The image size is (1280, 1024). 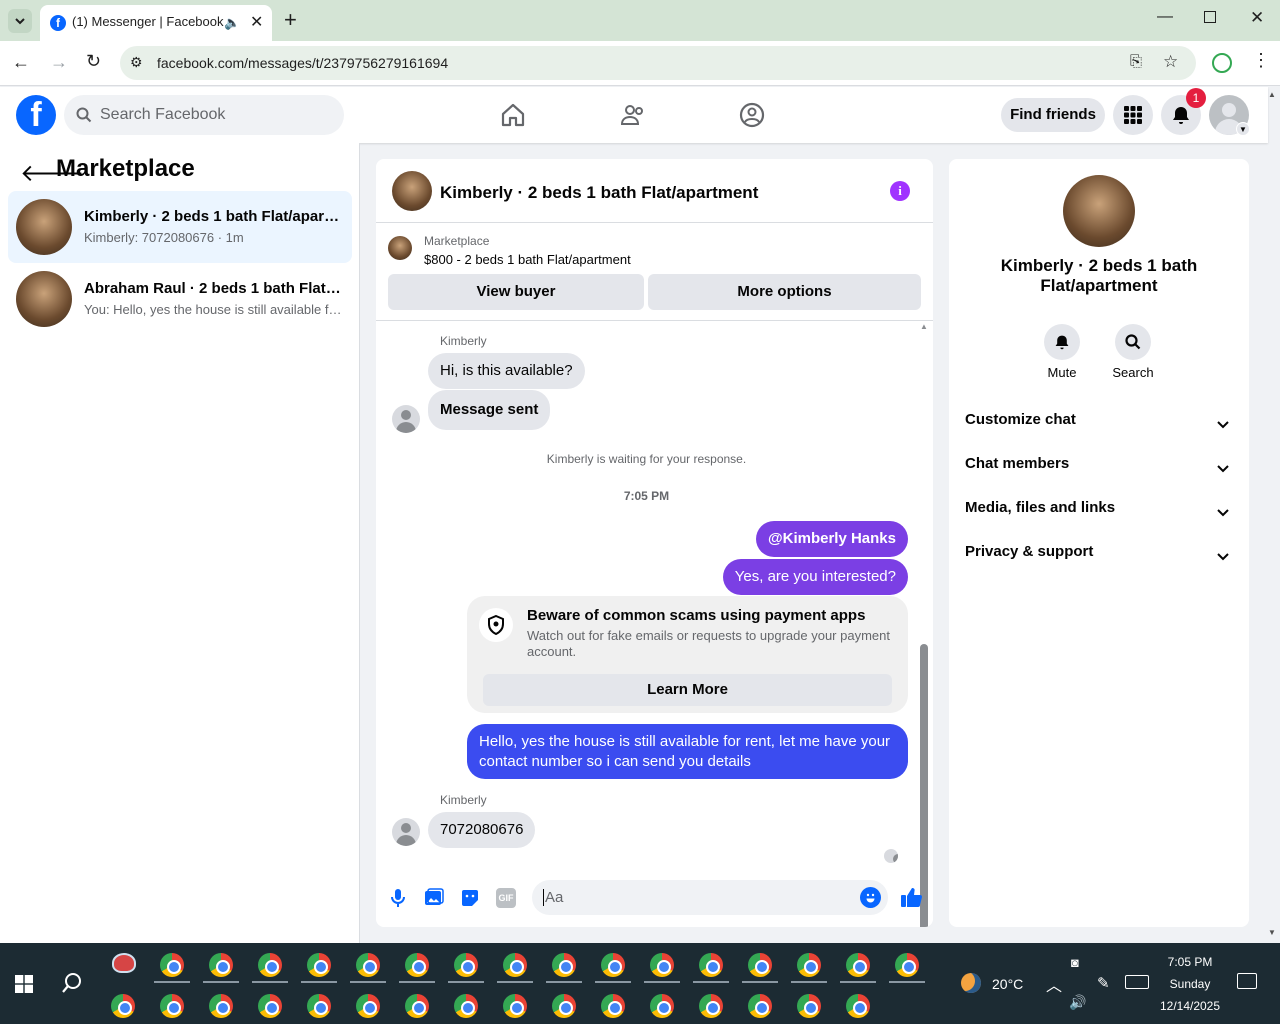 I want to click on more-options-button: More options, so click(x=784, y=292).